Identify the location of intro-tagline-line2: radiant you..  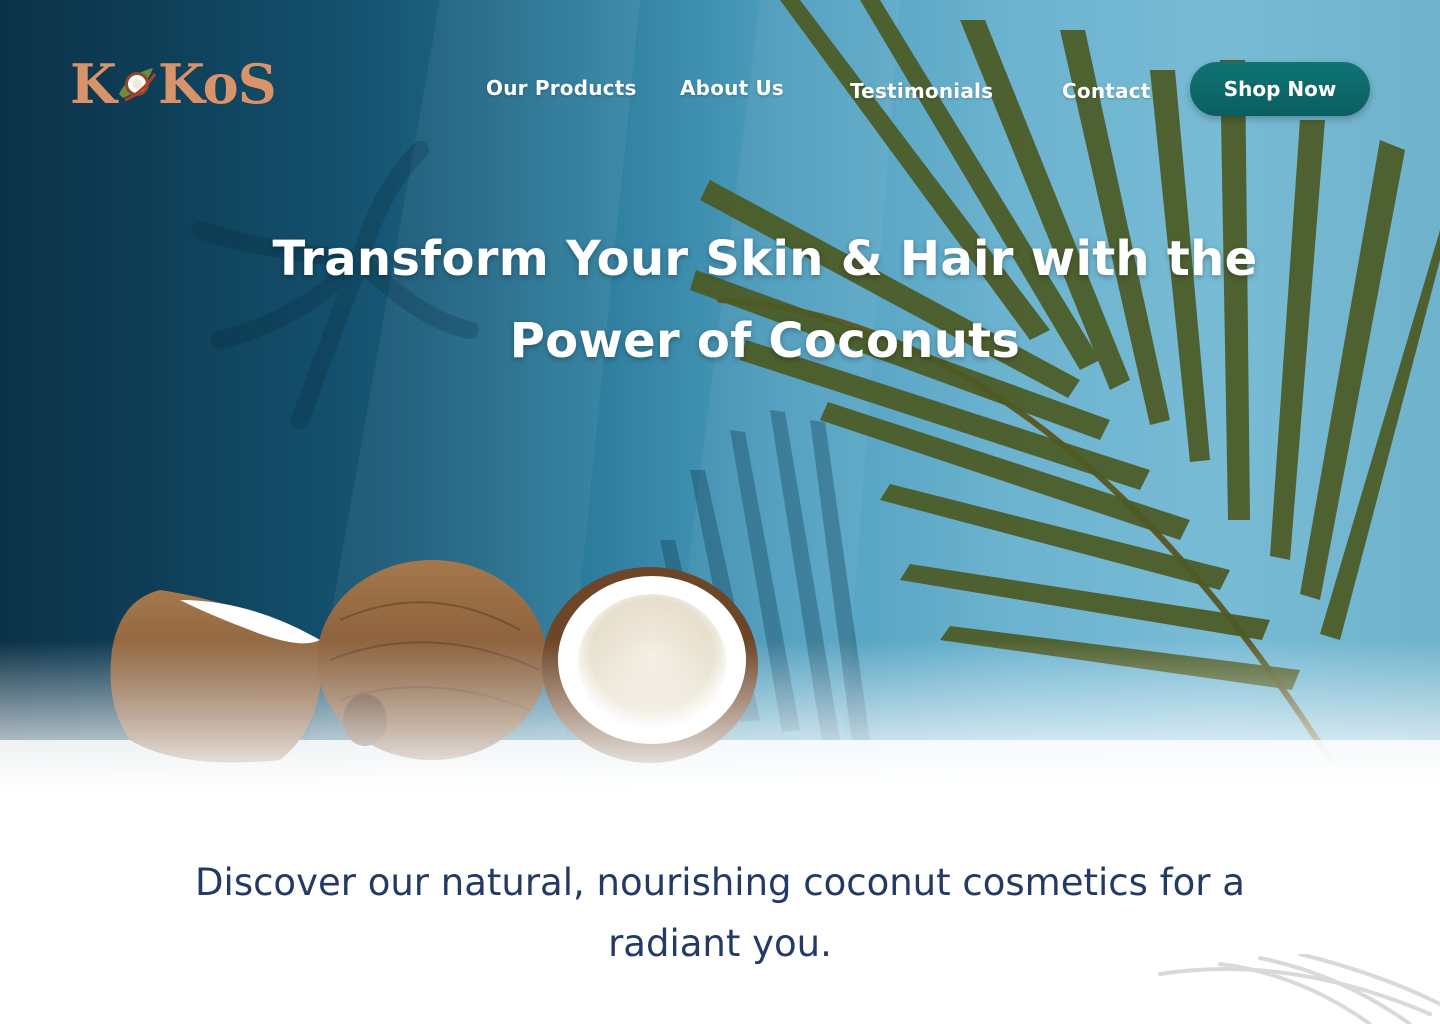
(720, 943).